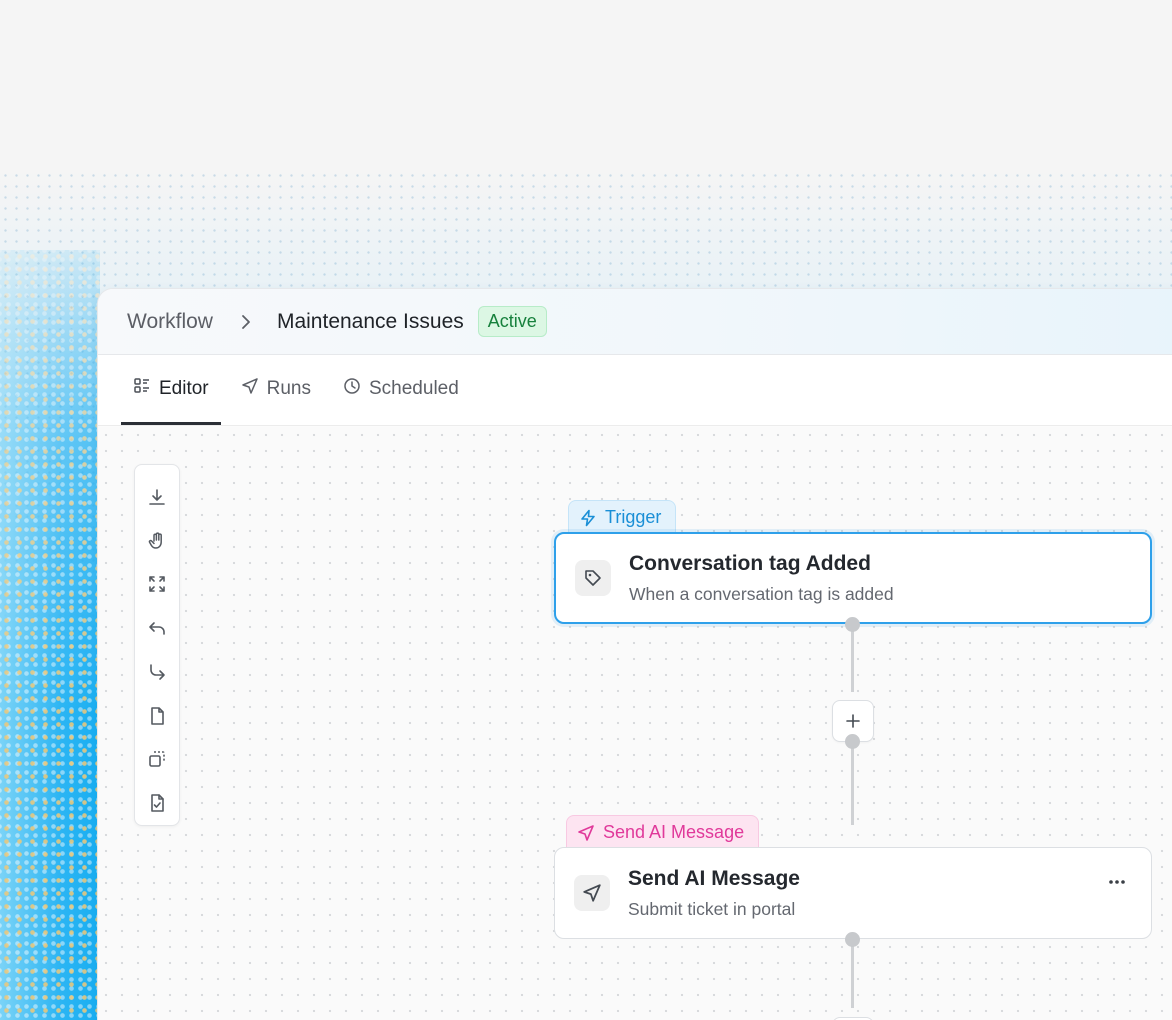 This screenshot has height=1020, width=1172. Describe the element at coordinates (761, 593) in the screenshot. I see `node-subtitle: When a conversation tag is added` at that location.